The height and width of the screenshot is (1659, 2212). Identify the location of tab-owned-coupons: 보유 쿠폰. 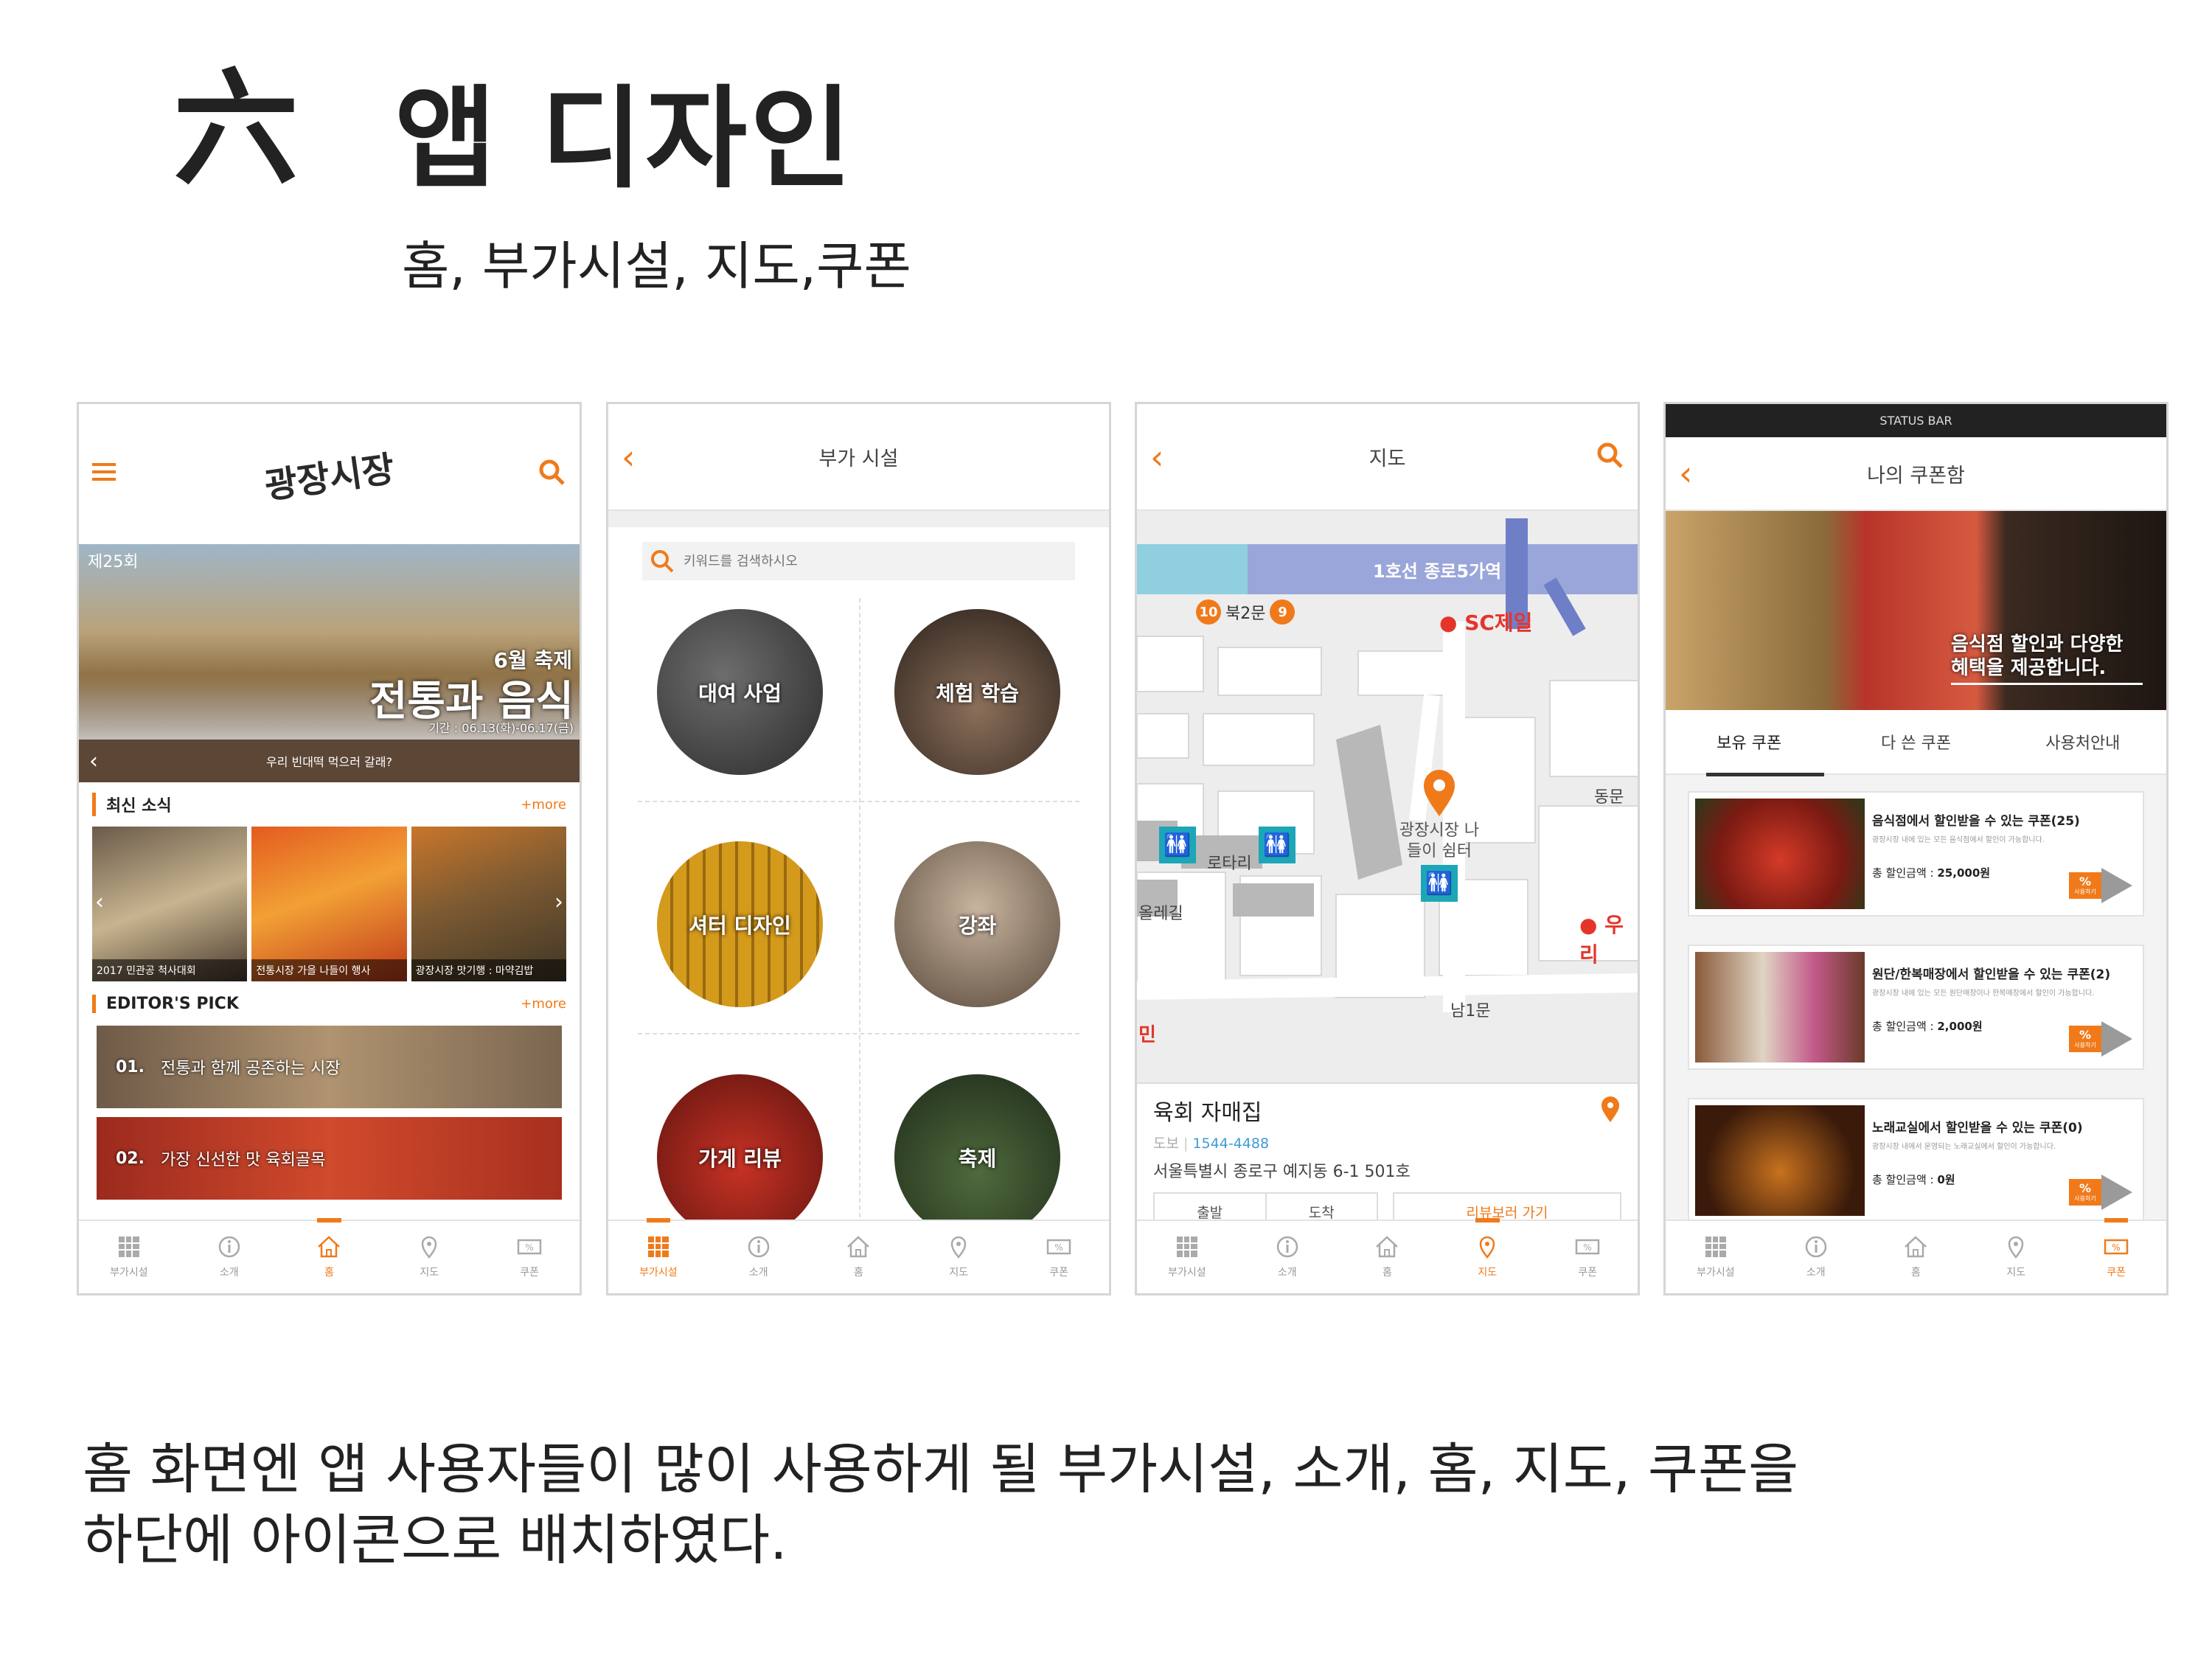
(1749, 742).